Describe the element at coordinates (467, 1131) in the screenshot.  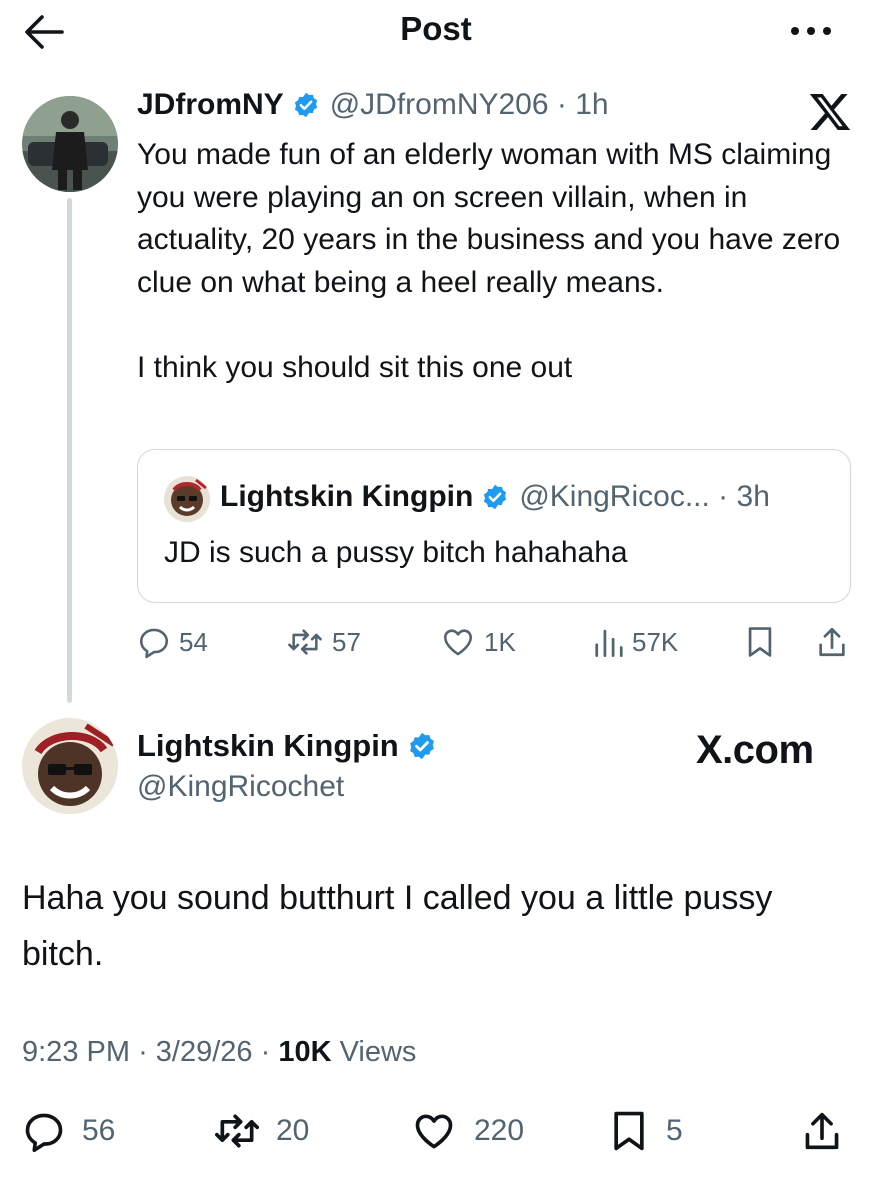
I see `like-button: 220` at that location.